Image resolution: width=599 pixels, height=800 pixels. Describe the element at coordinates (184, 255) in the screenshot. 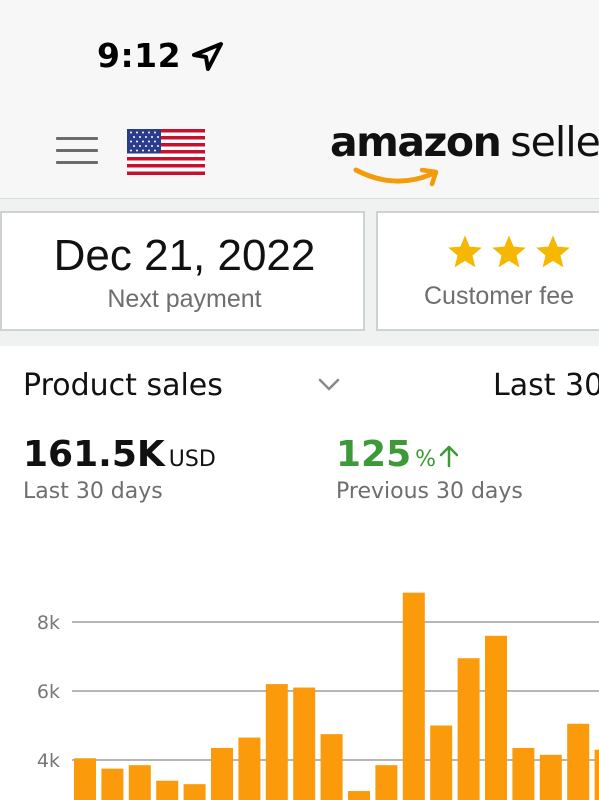

I see `next-payment-date: Dec 21, 2022` at that location.